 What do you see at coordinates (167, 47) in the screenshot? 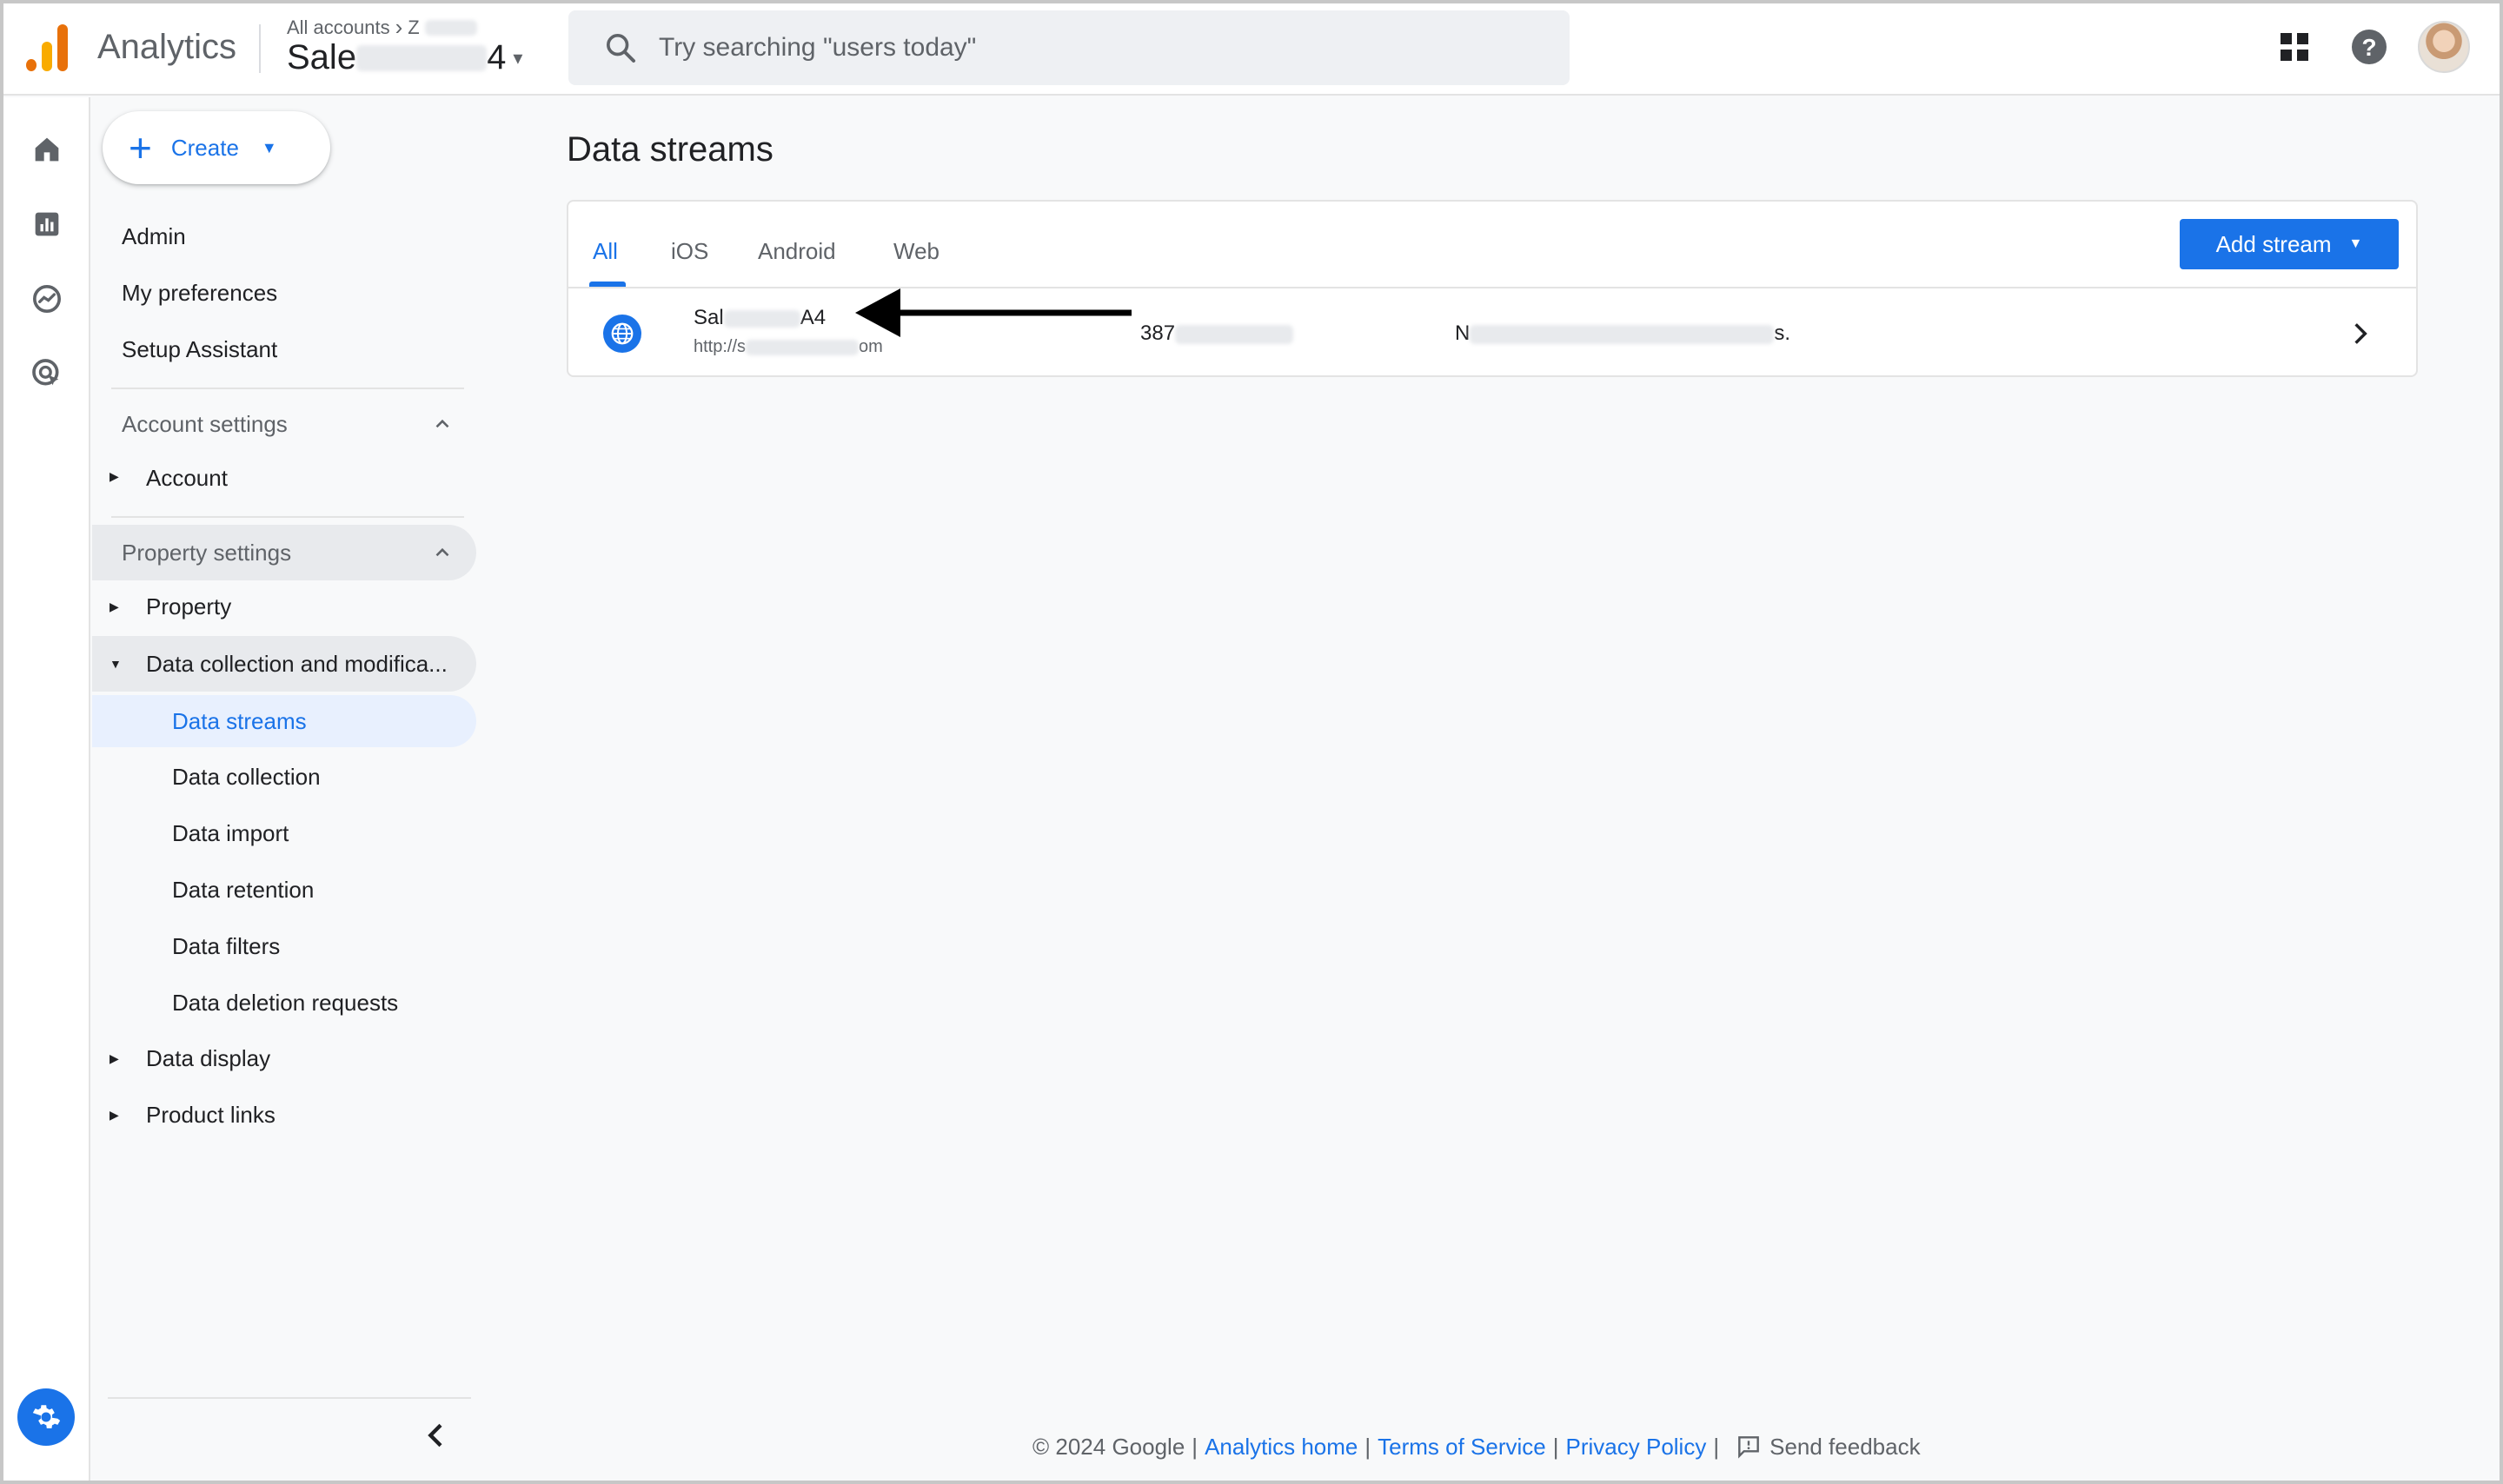
I see `app-title: Analytics` at bounding box center [167, 47].